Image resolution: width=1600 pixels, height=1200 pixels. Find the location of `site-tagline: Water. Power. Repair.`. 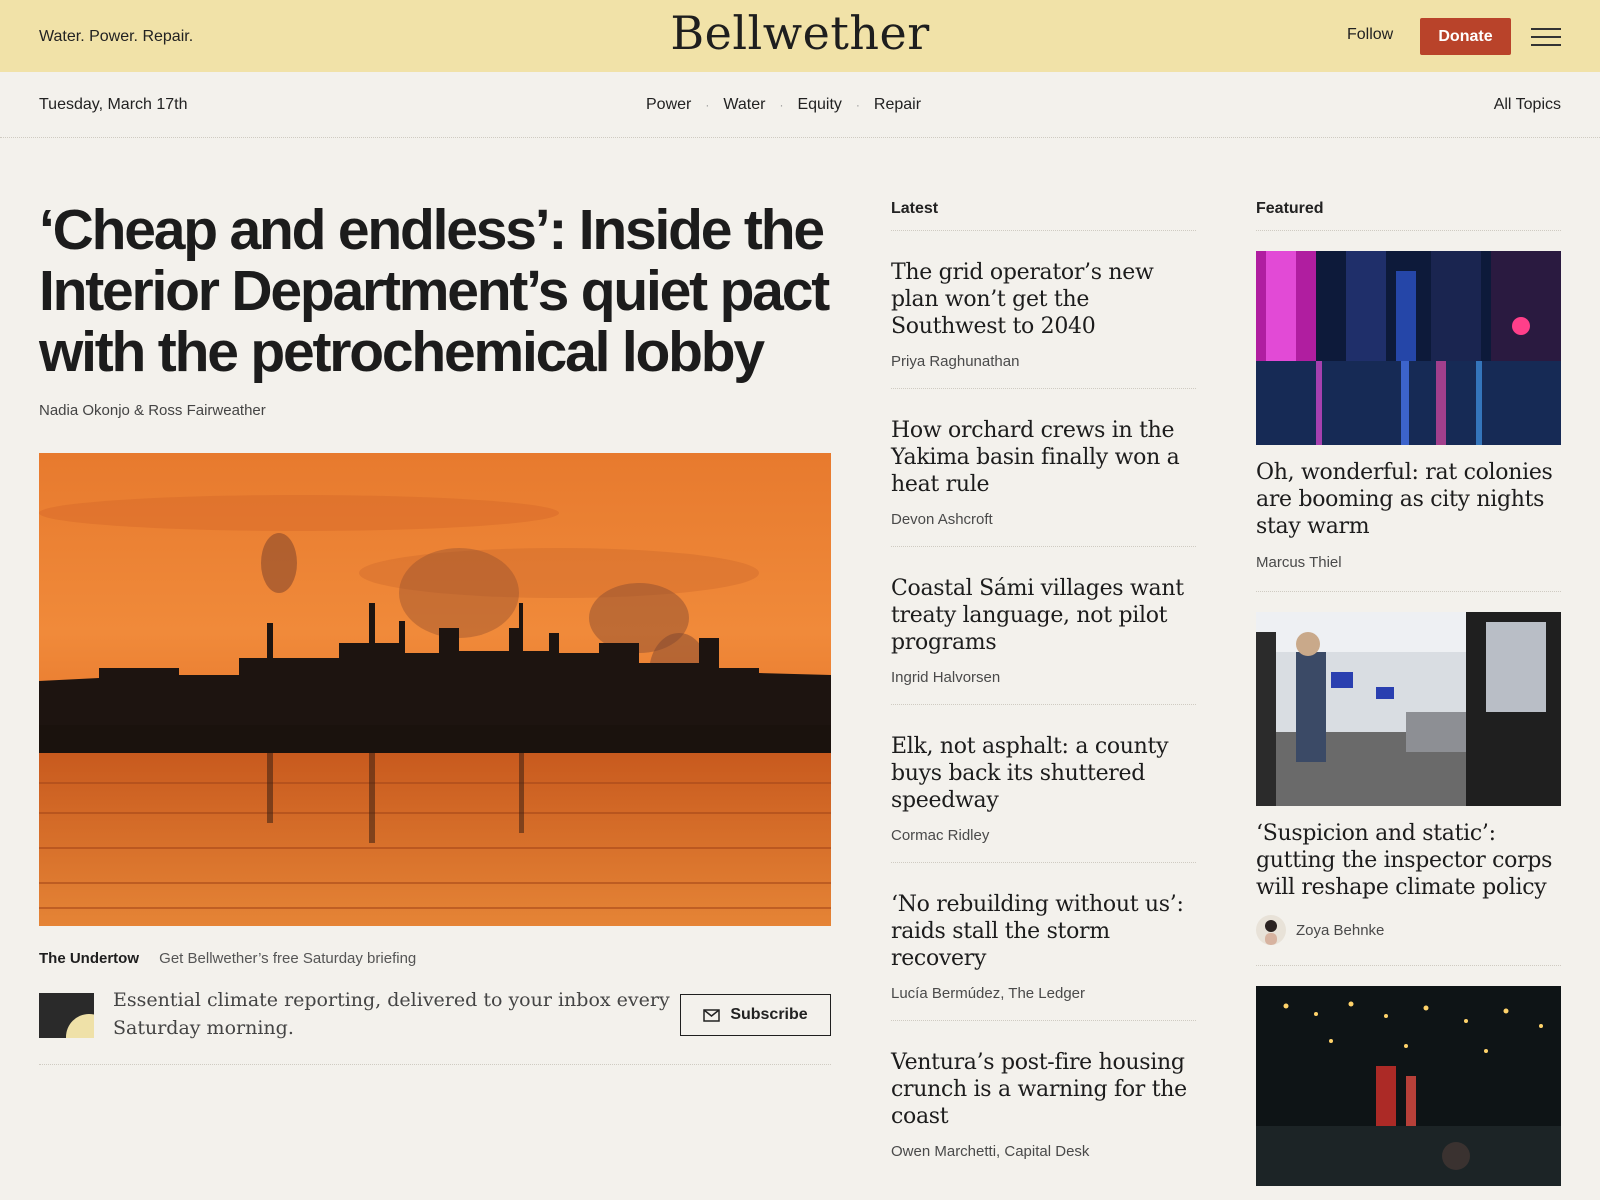

site-tagline: Water. Power. Repair. is located at coordinates (116, 36).